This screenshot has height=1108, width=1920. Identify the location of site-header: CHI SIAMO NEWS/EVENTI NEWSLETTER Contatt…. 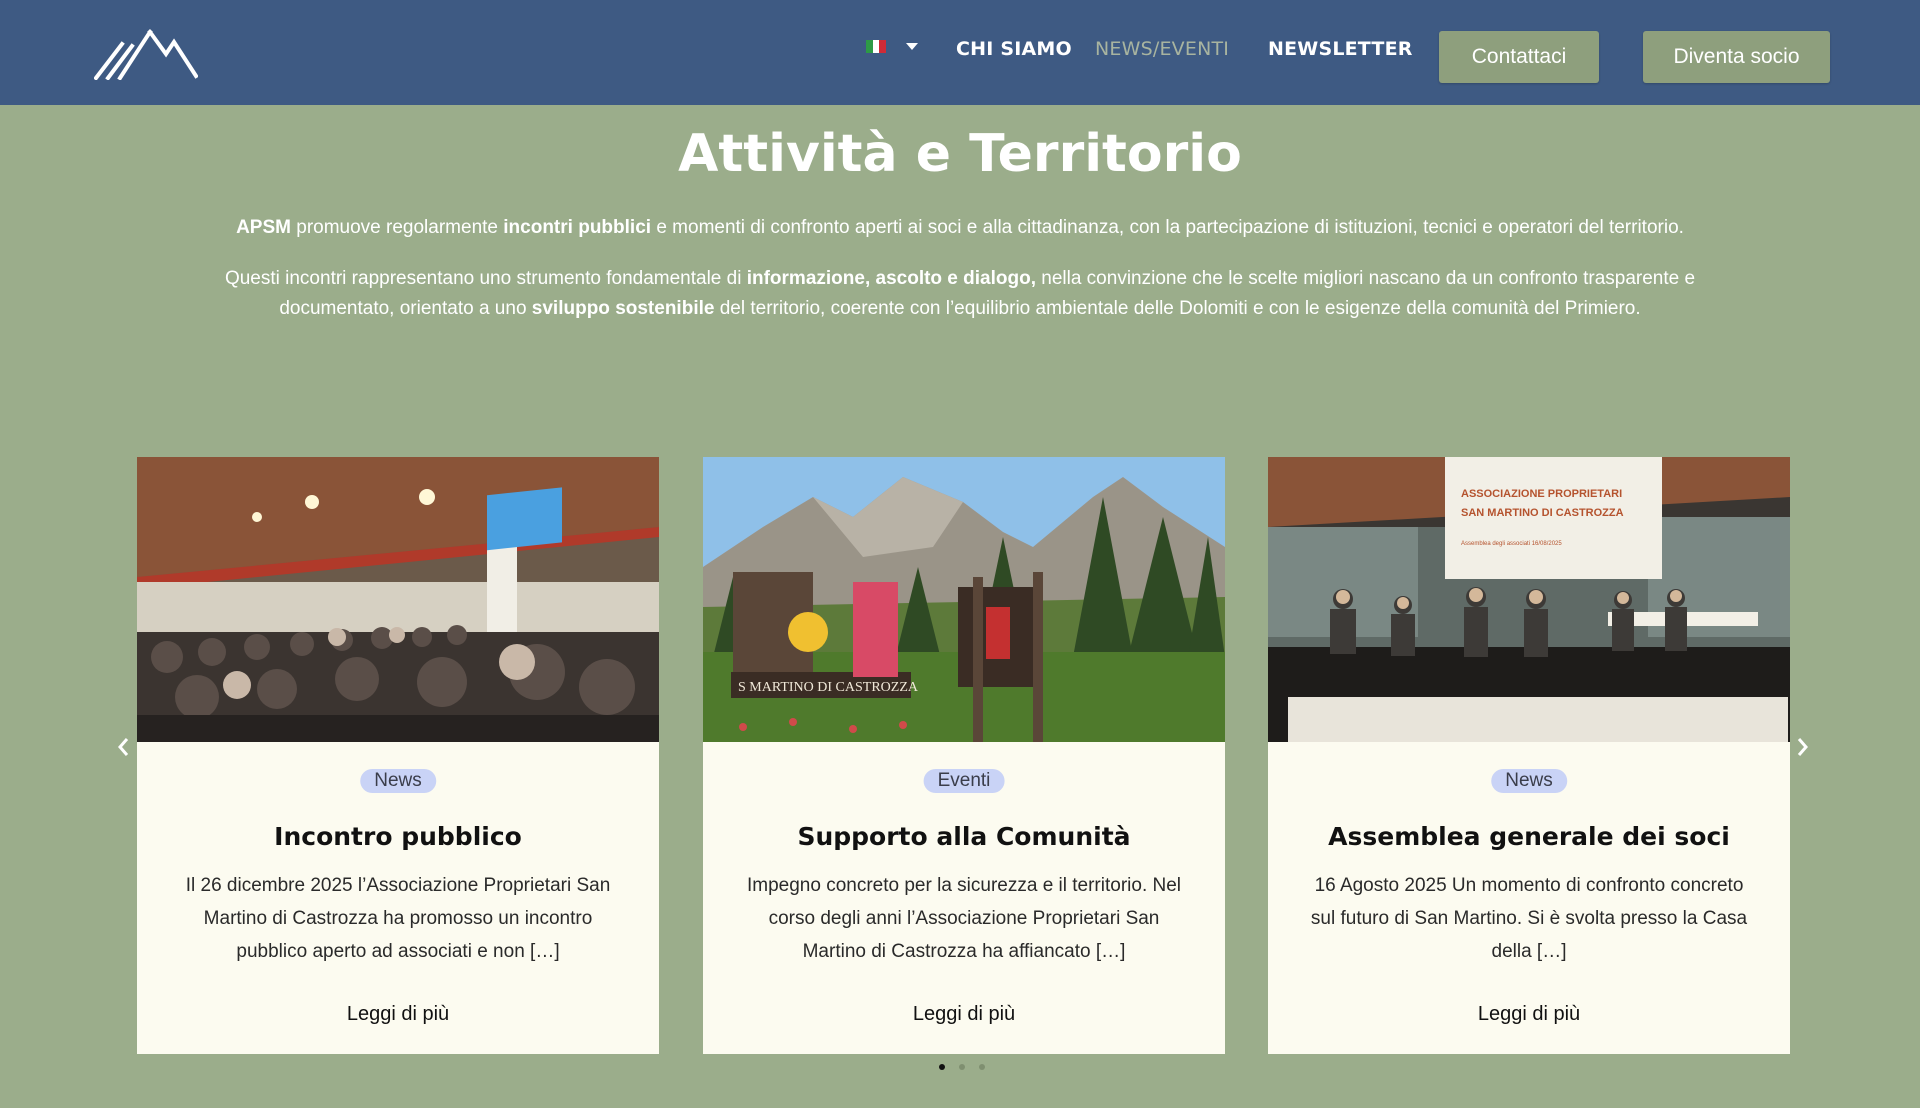
(960, 52).